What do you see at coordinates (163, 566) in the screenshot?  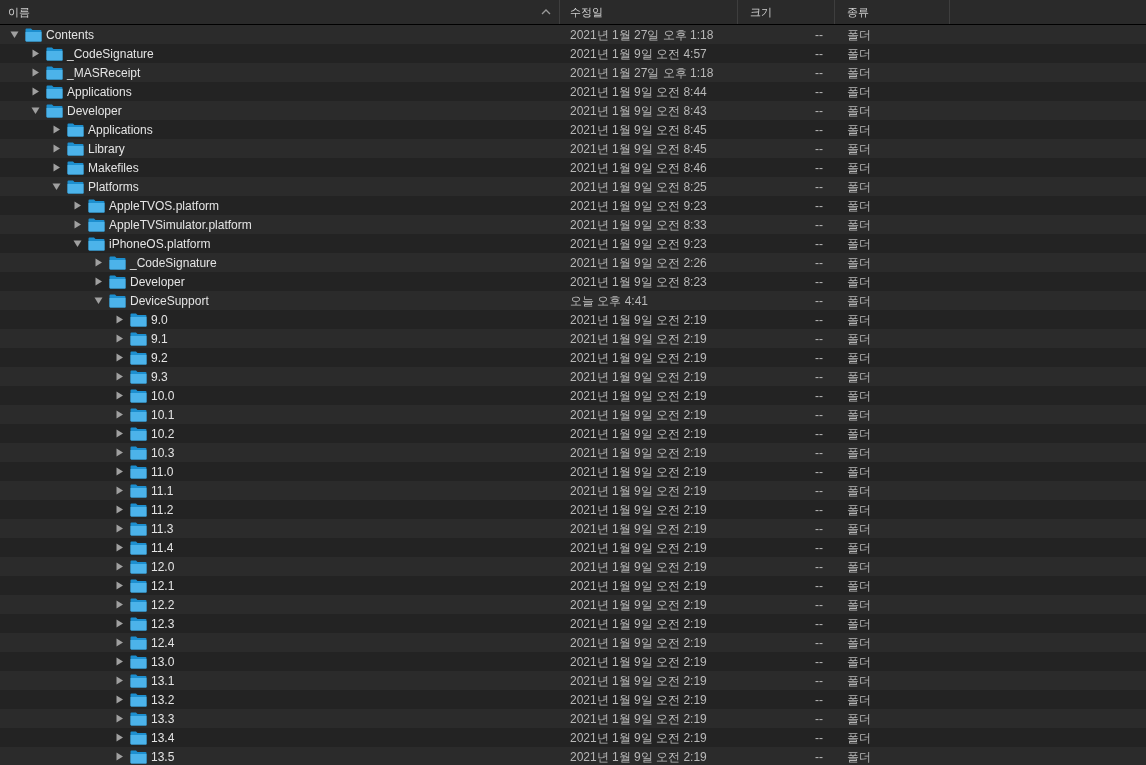 I see `file-name: 12.0` at bounding box center [163, 566].